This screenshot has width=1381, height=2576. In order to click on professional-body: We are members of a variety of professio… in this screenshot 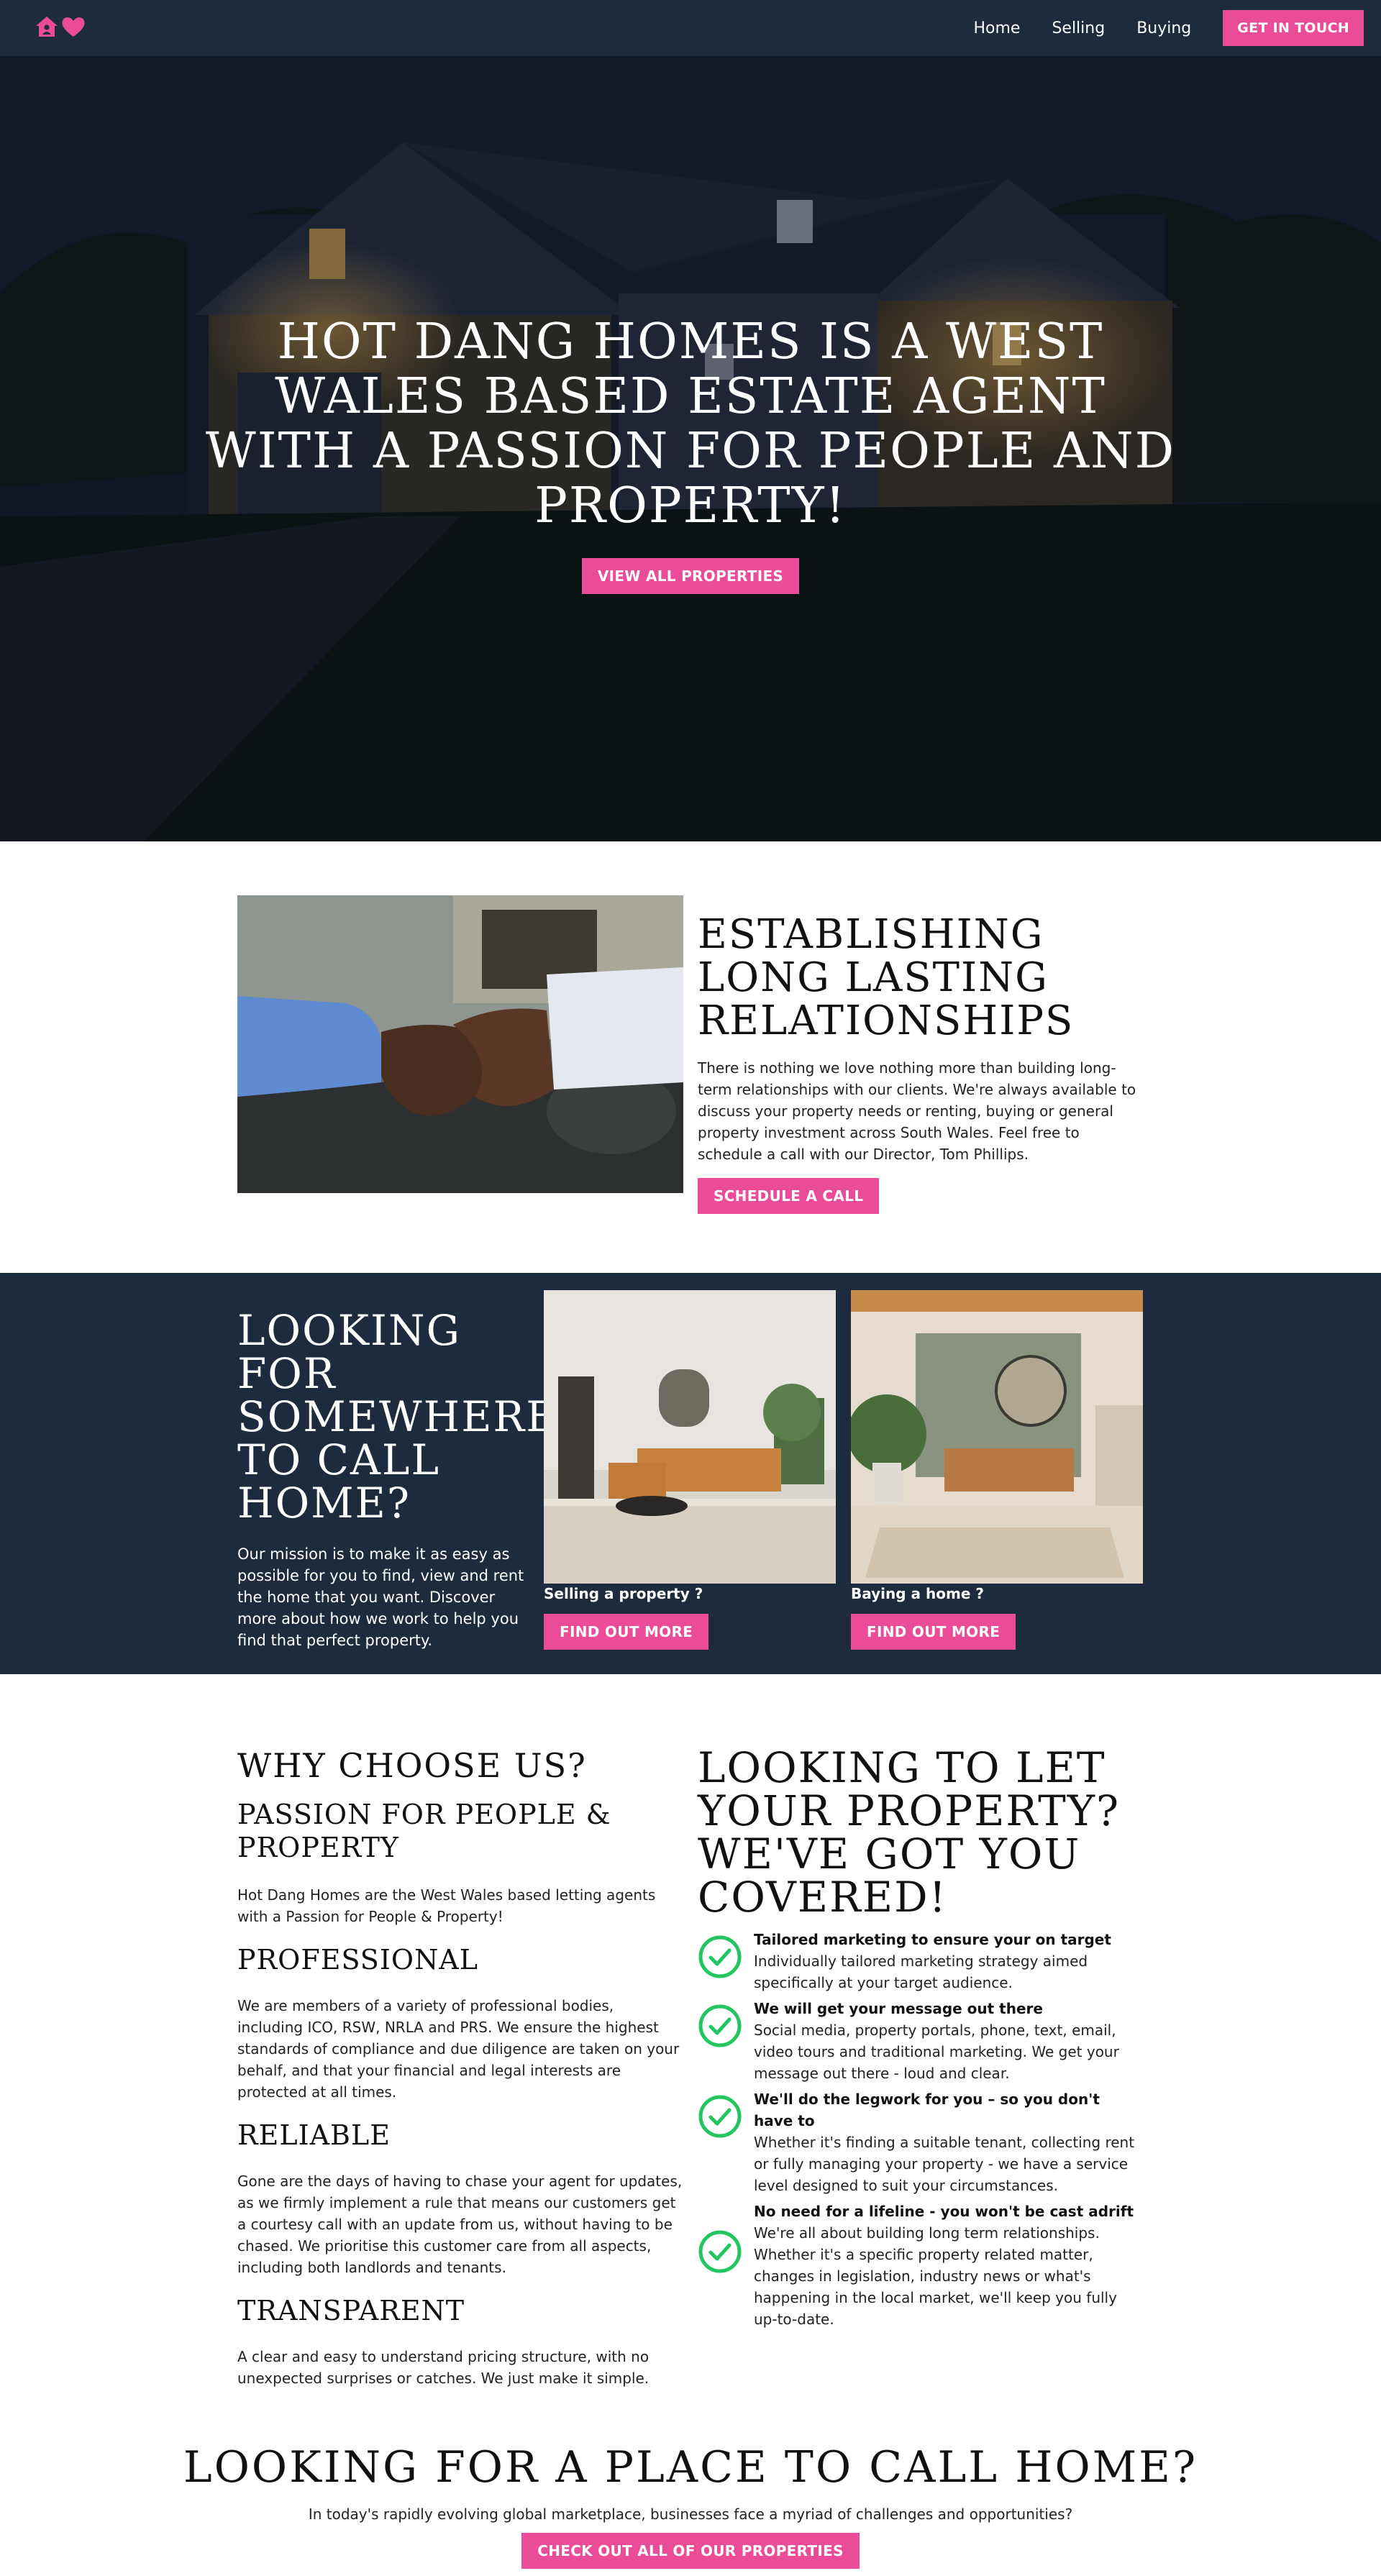, I will do `click(458, 2049)`.